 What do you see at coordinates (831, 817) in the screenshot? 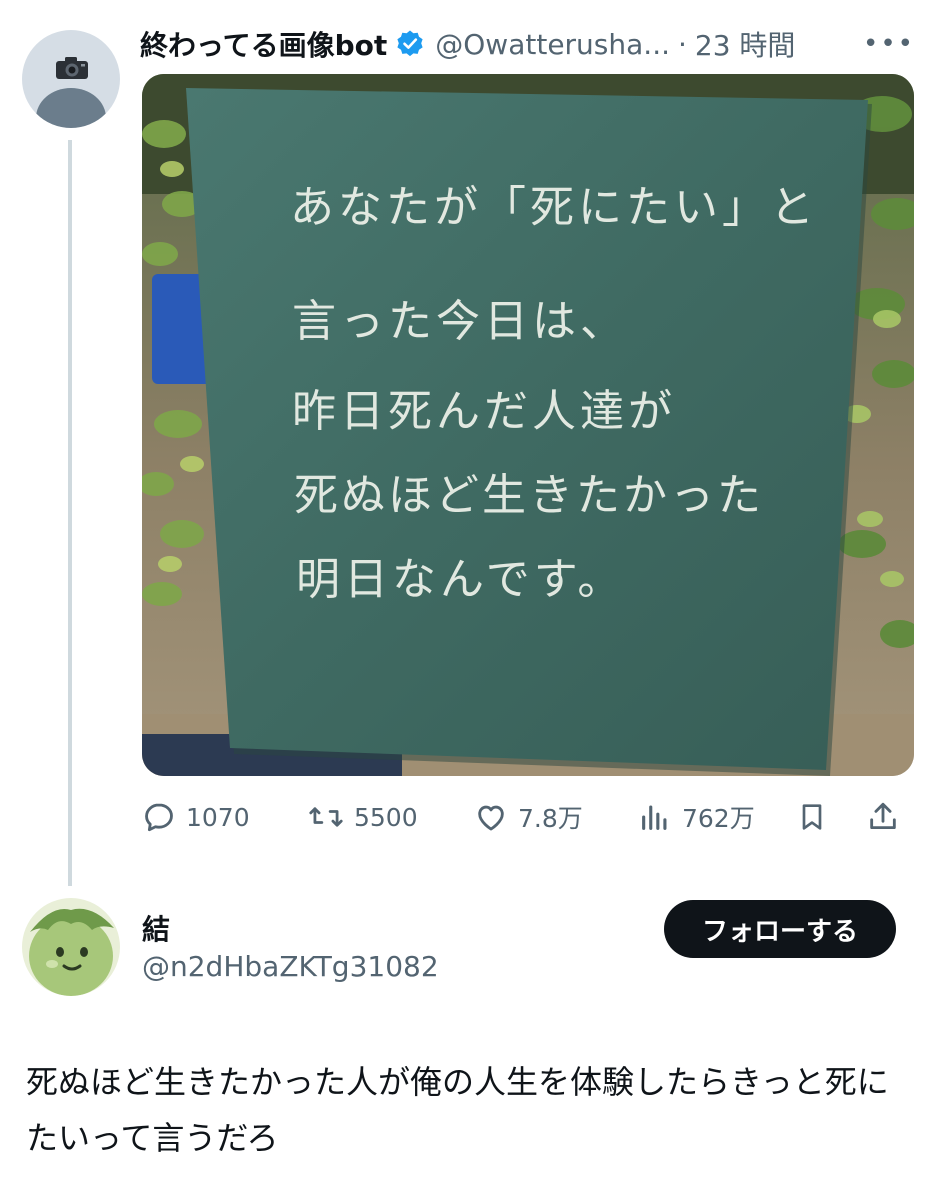
I see `bookmark-button` at bounding box center [831, 817].